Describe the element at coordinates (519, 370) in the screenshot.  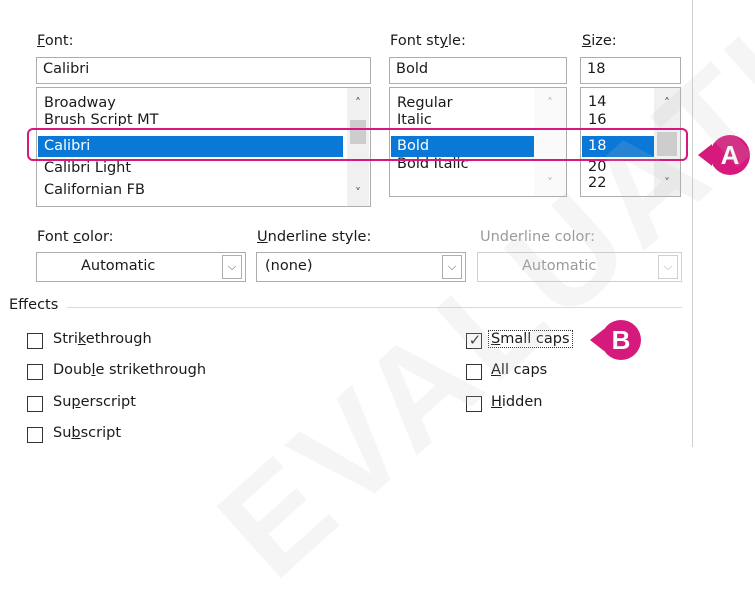
I see `all-caps-label: All caps` at that location.